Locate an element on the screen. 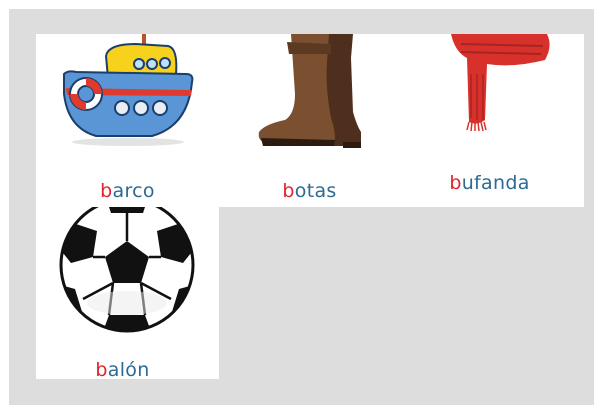 This screenshot has width=601, height=412. card-balon: balón is located at coordinates (127, 293).